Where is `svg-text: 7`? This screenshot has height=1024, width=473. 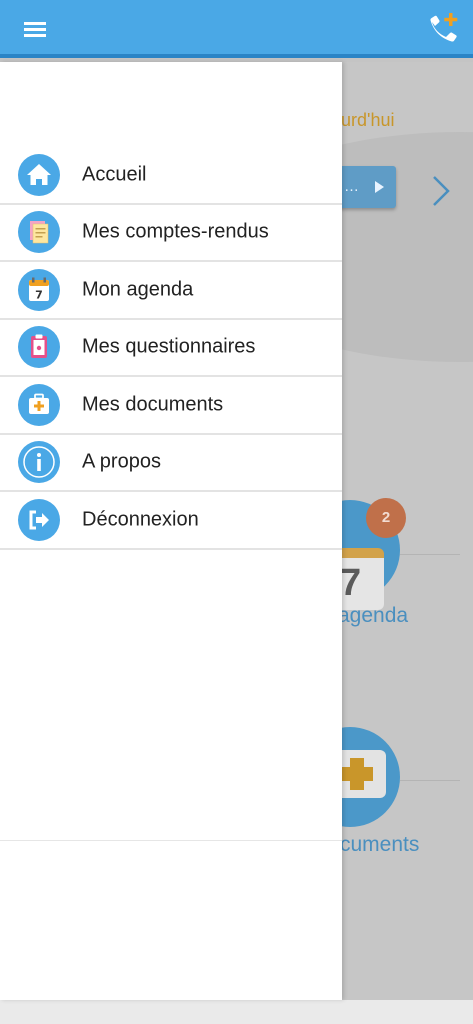 svg-text: 7 is located at coordinates (39, 294).